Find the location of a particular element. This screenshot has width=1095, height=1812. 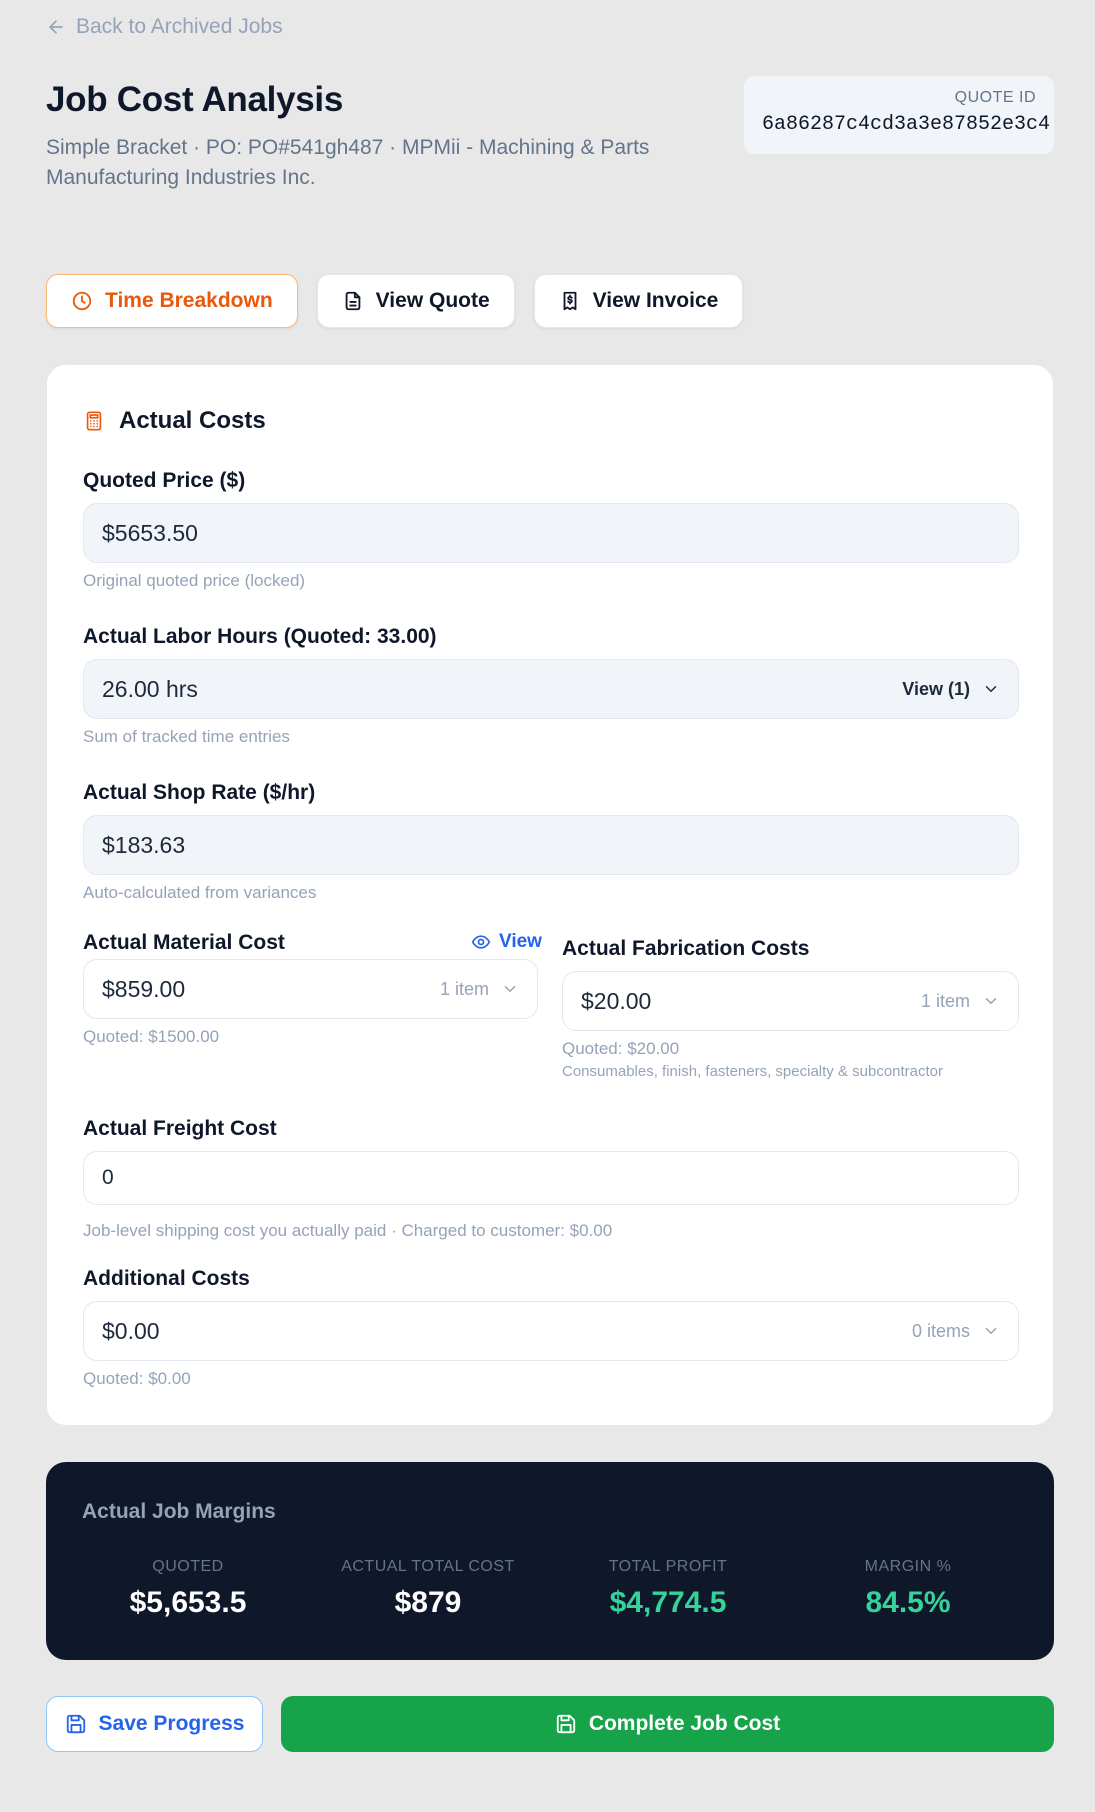

additional-costs-value: $0.00 is located at coordinates (131, 1330).